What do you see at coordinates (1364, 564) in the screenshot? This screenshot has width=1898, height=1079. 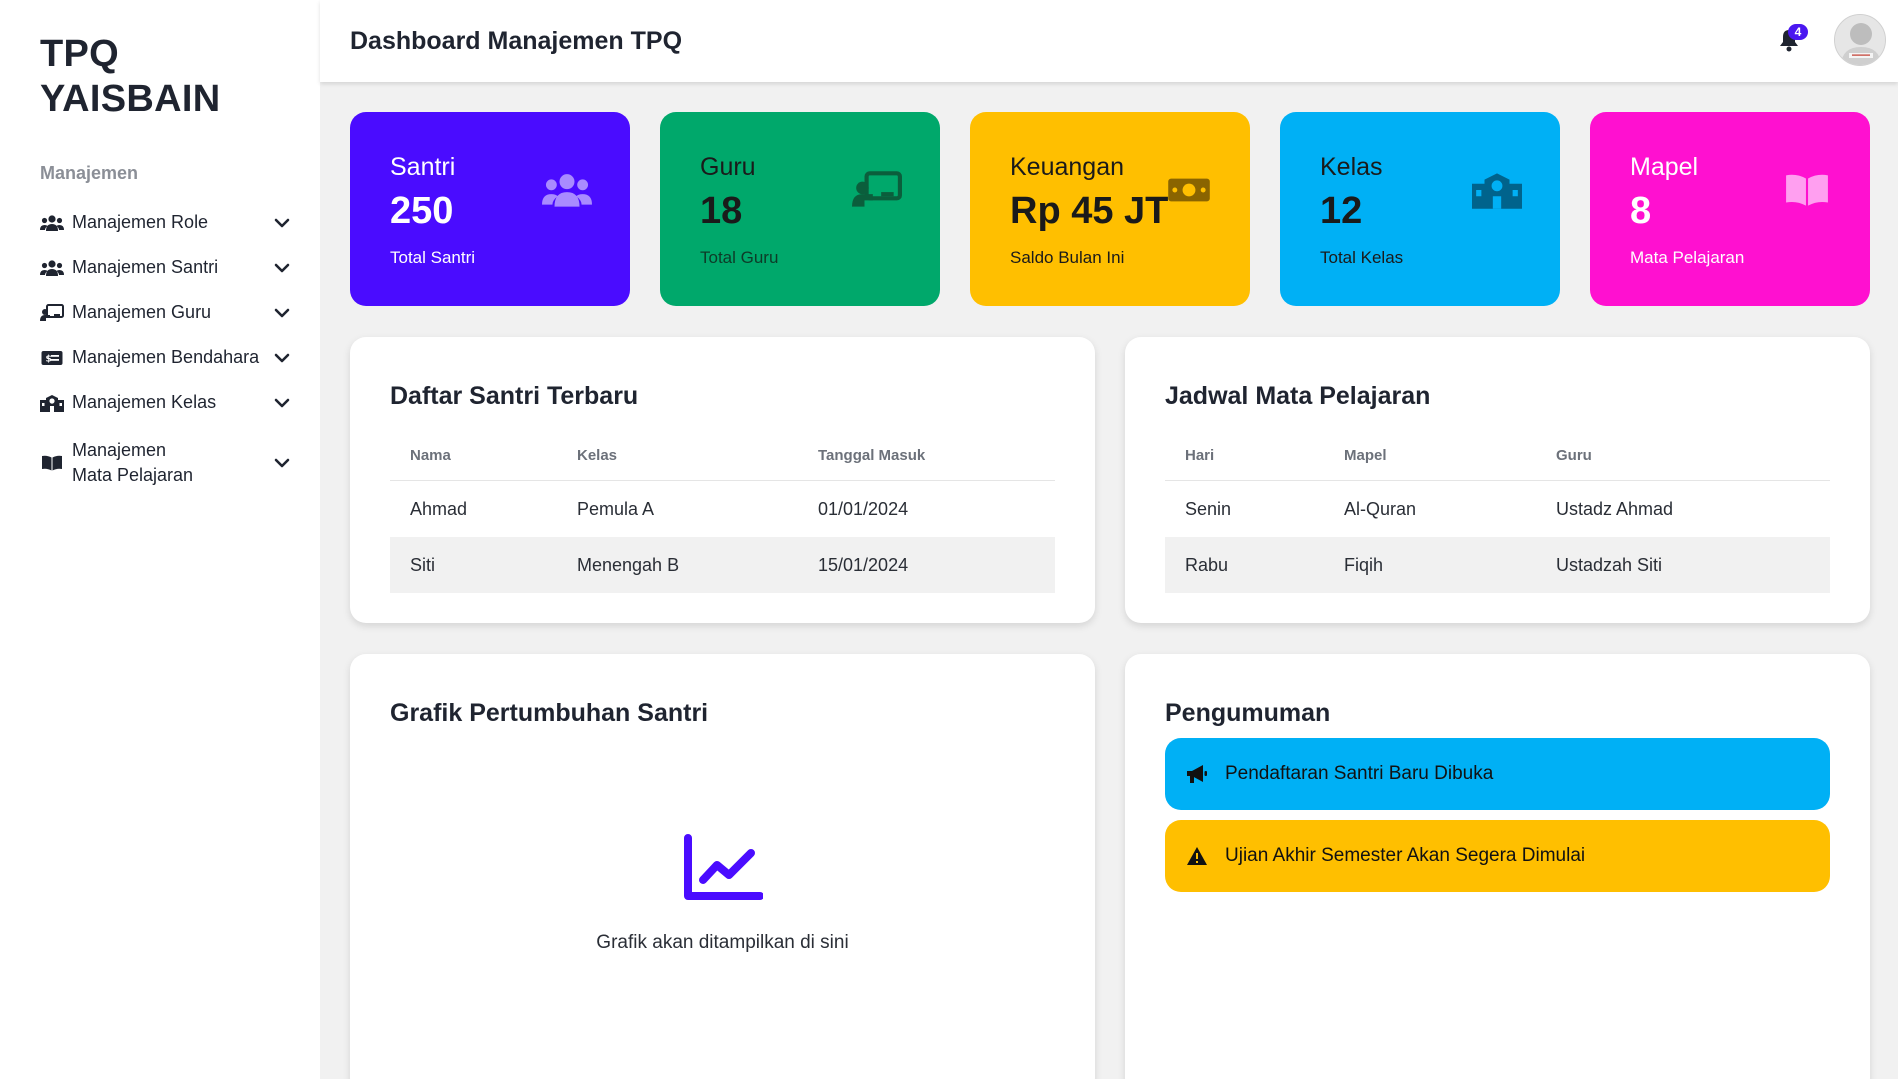 I see `table-cell: Fiqih` at bounding box center [1364, 564].